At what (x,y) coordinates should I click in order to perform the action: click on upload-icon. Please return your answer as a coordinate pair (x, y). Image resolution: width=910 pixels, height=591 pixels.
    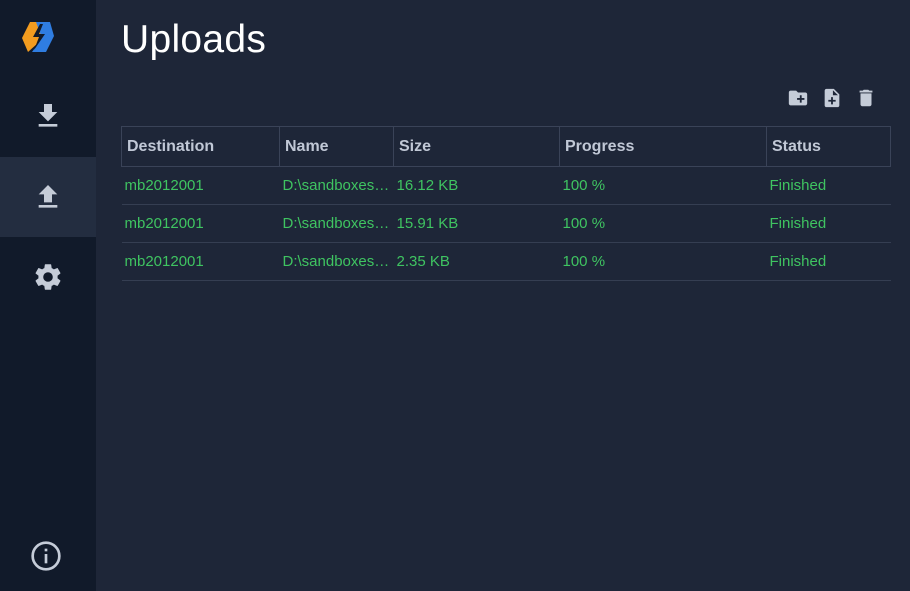
    Looking at the image, I should click on (48, 196).